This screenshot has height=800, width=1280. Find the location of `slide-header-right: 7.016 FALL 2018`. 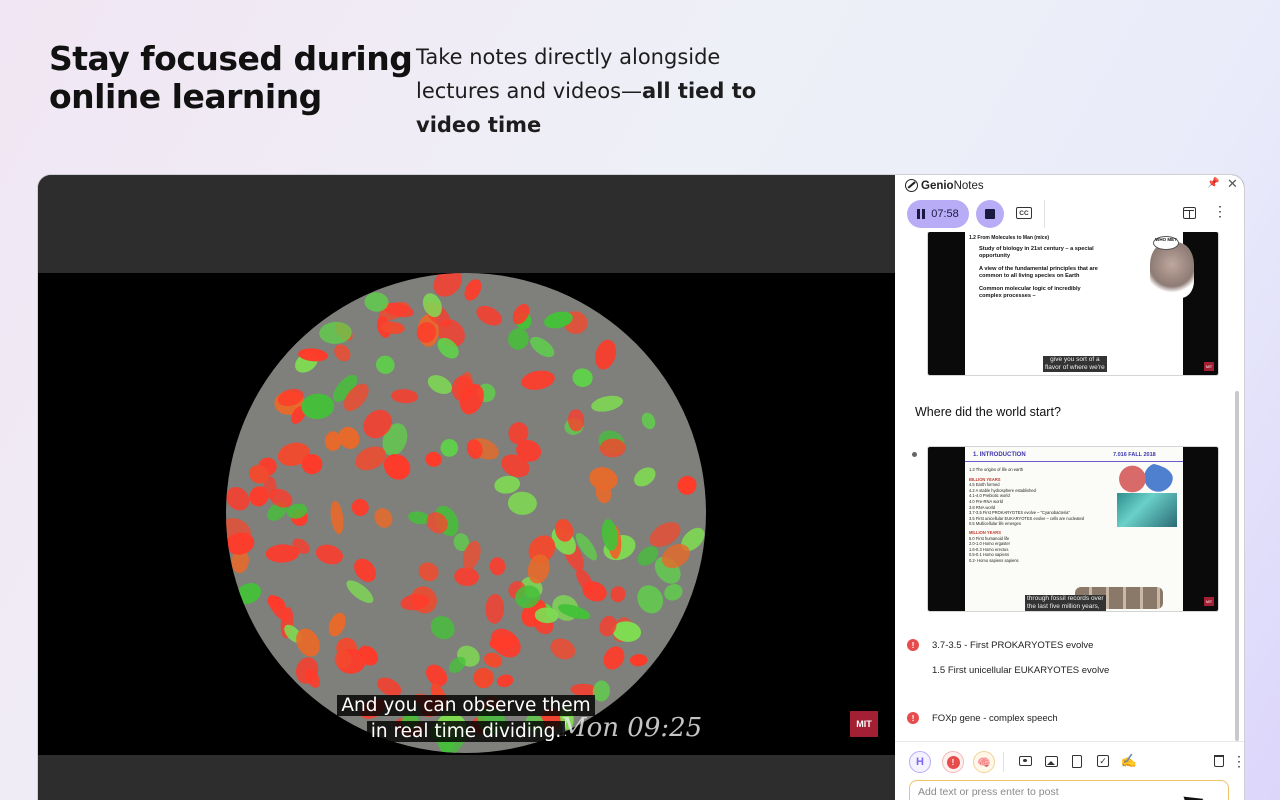

slide-header-right: 7.016 FALL 2018 is located at coordinates (1134, 455).